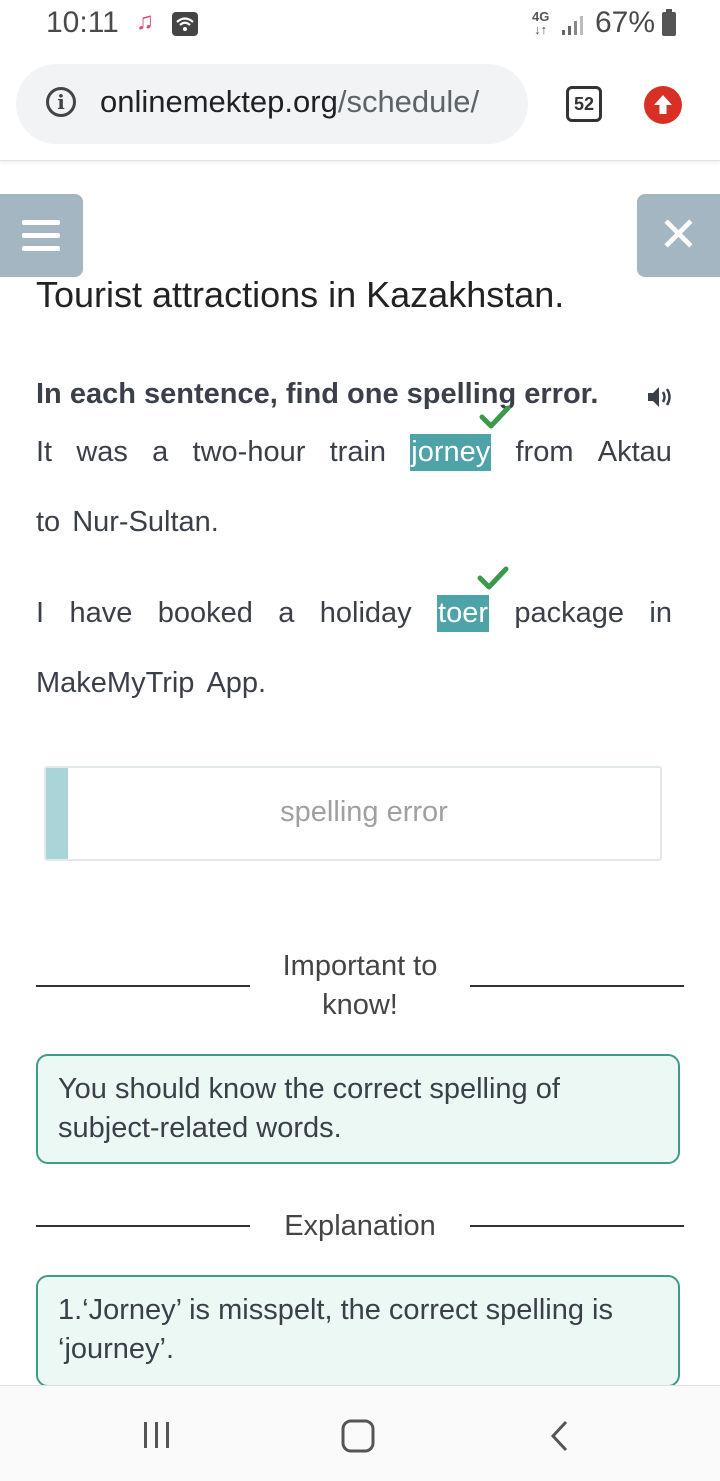 The image size is (720, 1481). What do you see at coordinates (660, 613) in the screenshot?
I see `word: in` at bounding box center [660, 613].